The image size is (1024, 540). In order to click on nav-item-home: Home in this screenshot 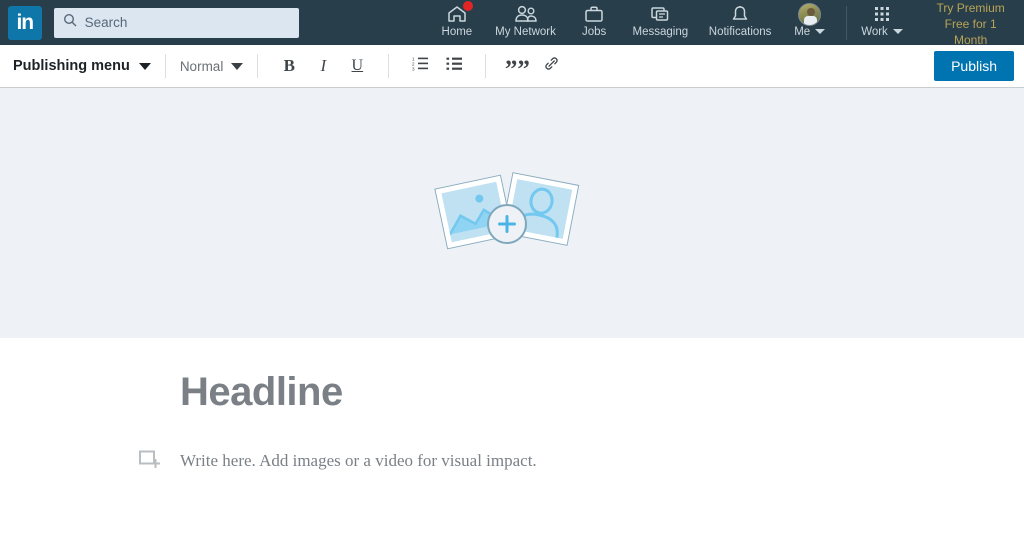, I will do `click(457, 19)`.